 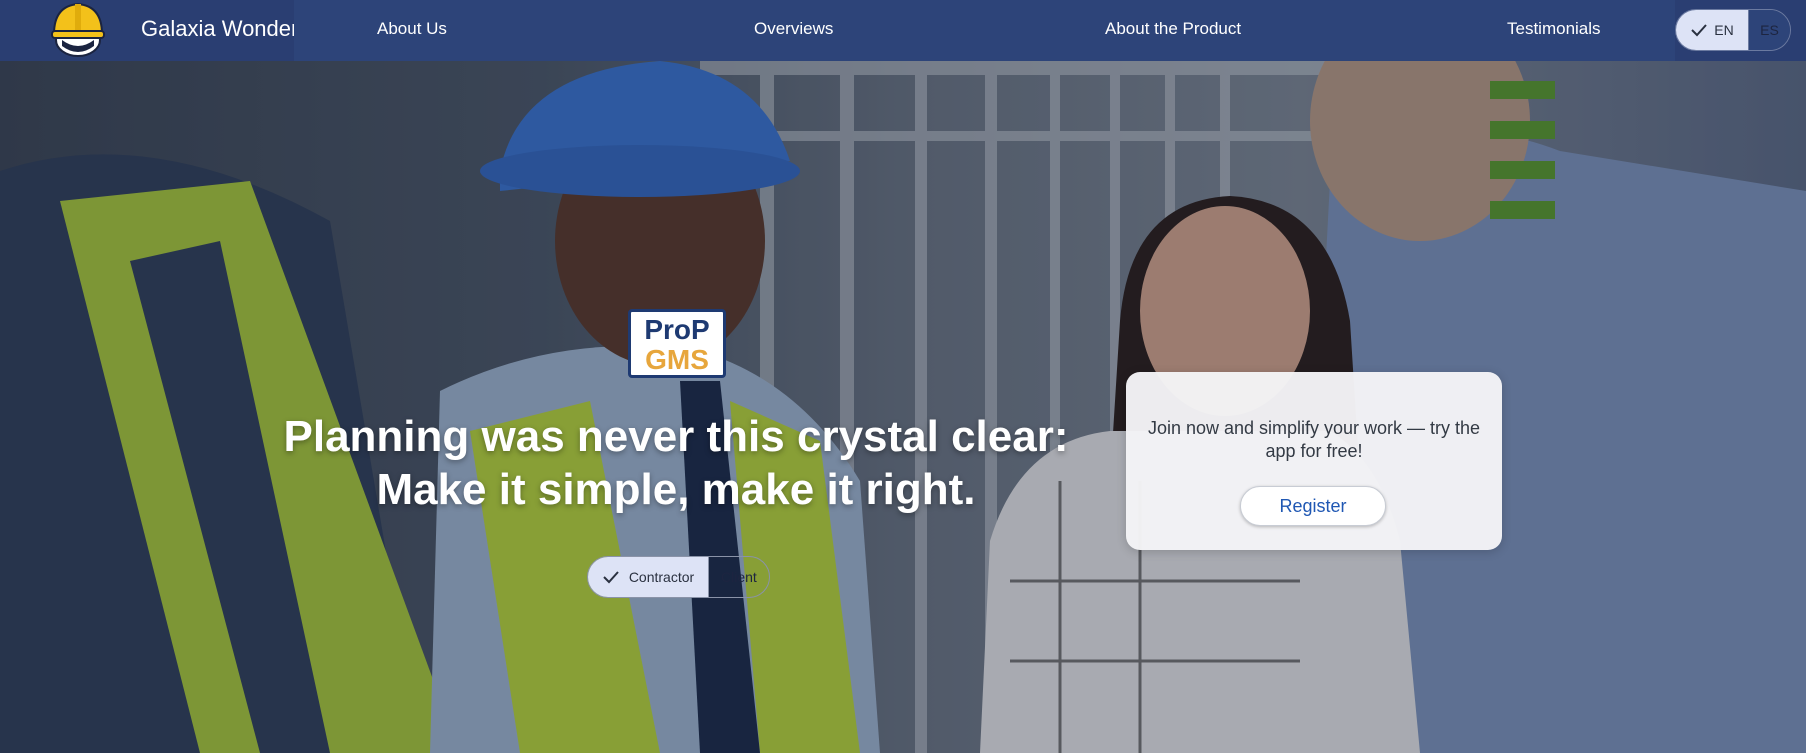 I want to click on register-button: Register, so click(x=1313, y=506).